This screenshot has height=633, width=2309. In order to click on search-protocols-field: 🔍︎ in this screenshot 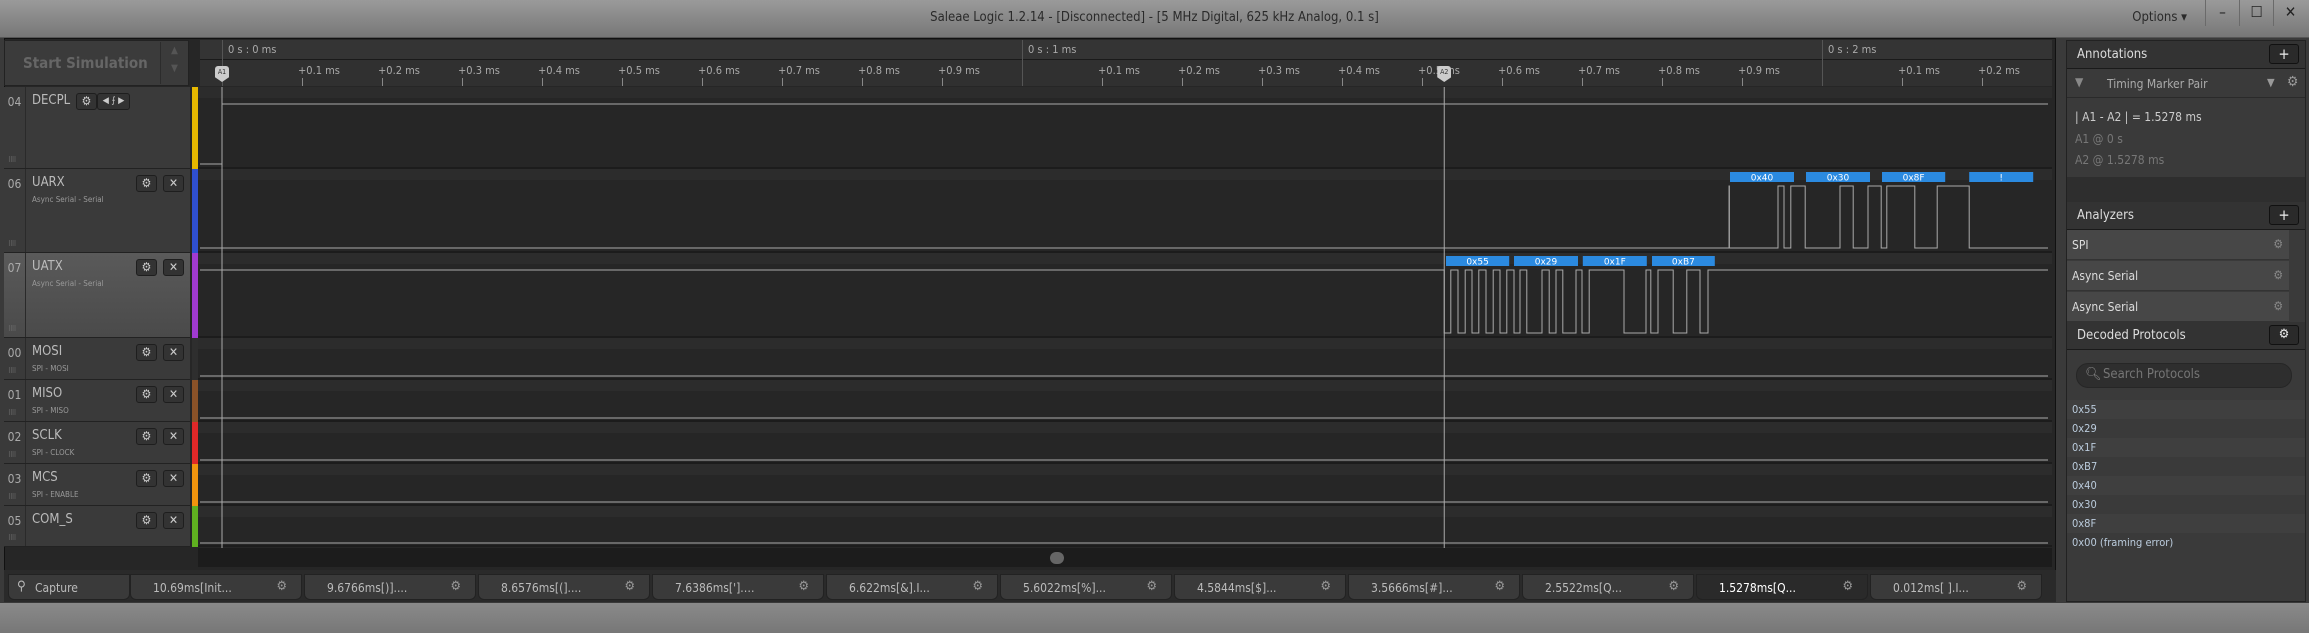, I will do `click(2184, 375)`.